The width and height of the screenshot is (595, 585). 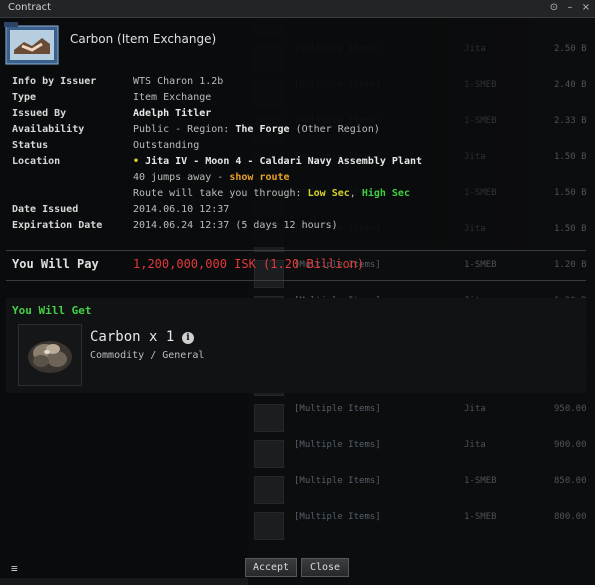 I want to click on bottom-bar, so click(x=124, y=581).